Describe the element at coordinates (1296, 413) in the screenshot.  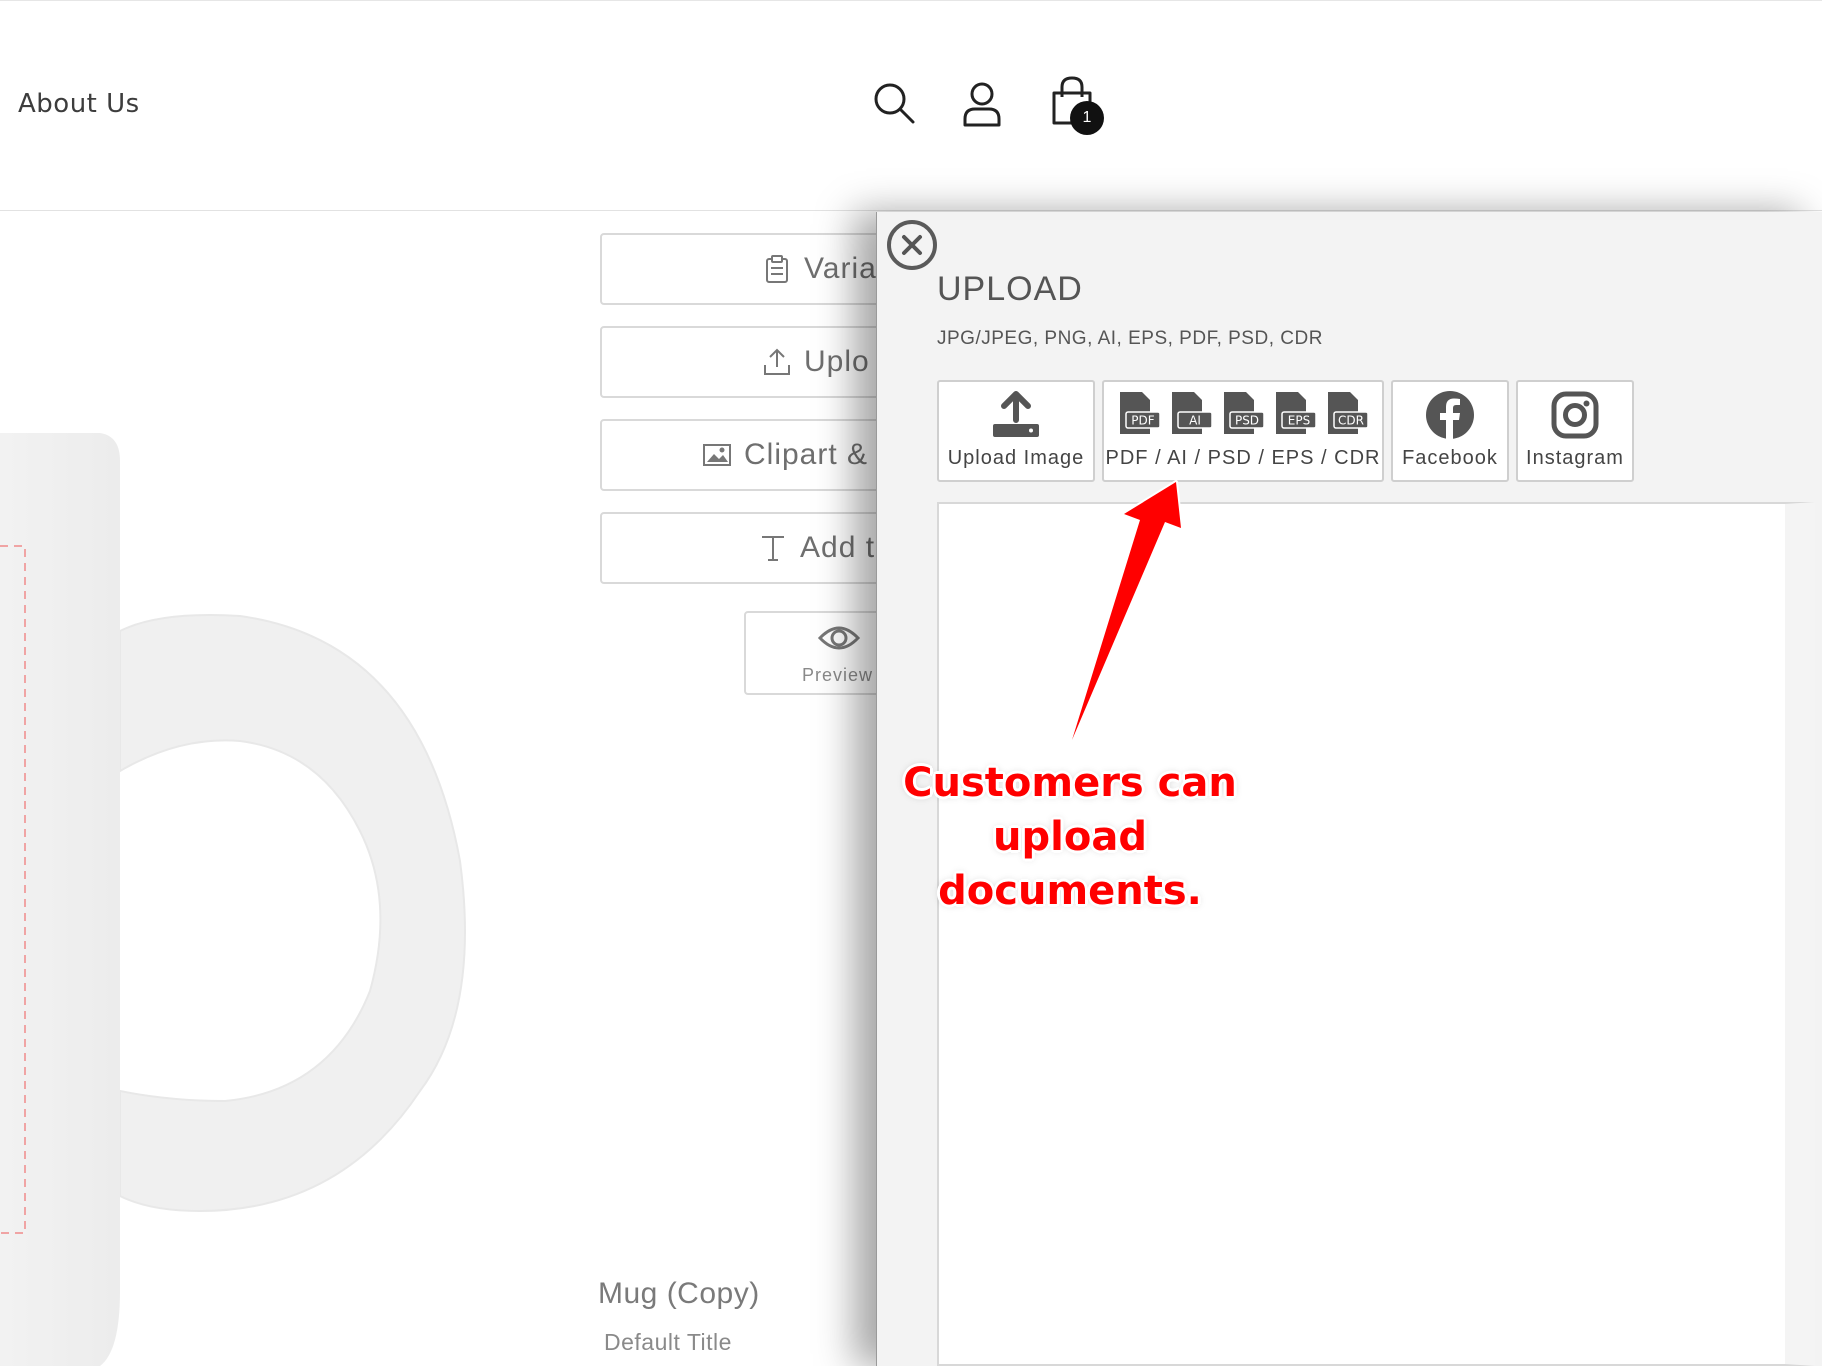
I see `eps-file-icon: EPS` at that location.